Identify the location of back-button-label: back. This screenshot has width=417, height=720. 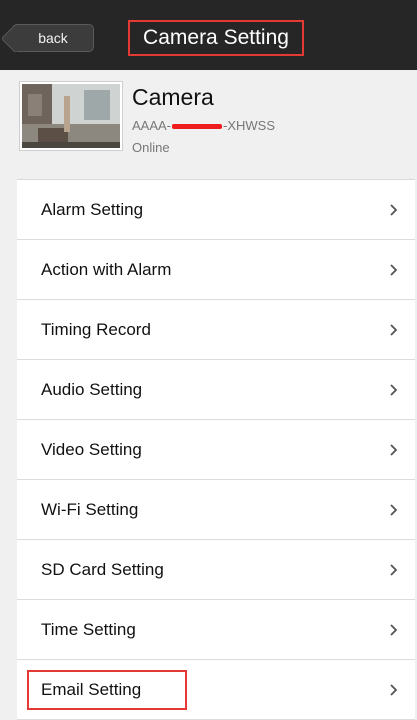
(53, 38).